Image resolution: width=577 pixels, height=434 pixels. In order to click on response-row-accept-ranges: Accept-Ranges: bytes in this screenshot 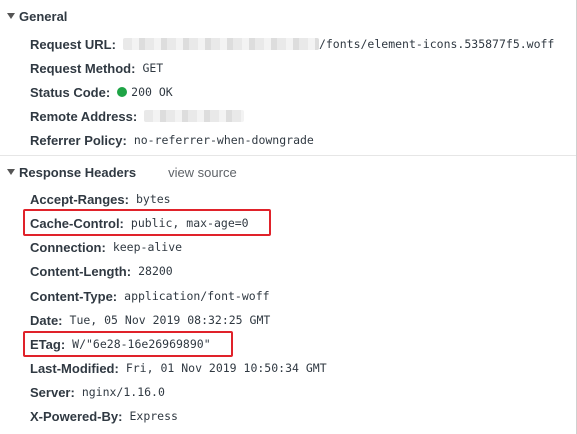, I will do `click(100, 199)`.